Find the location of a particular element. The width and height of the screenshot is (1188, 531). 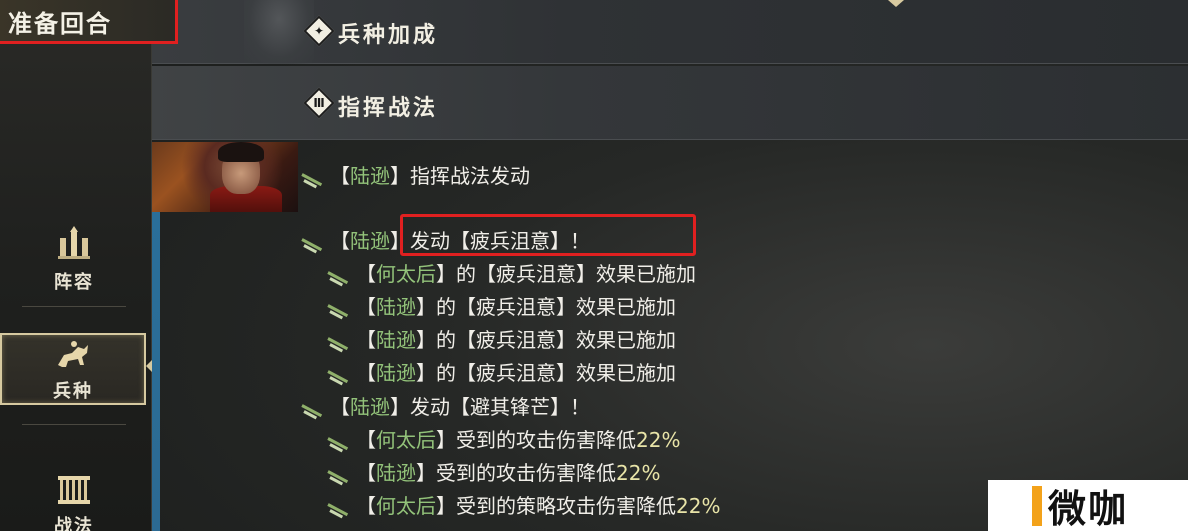

general-portrait is located at coordinates (225, 177).